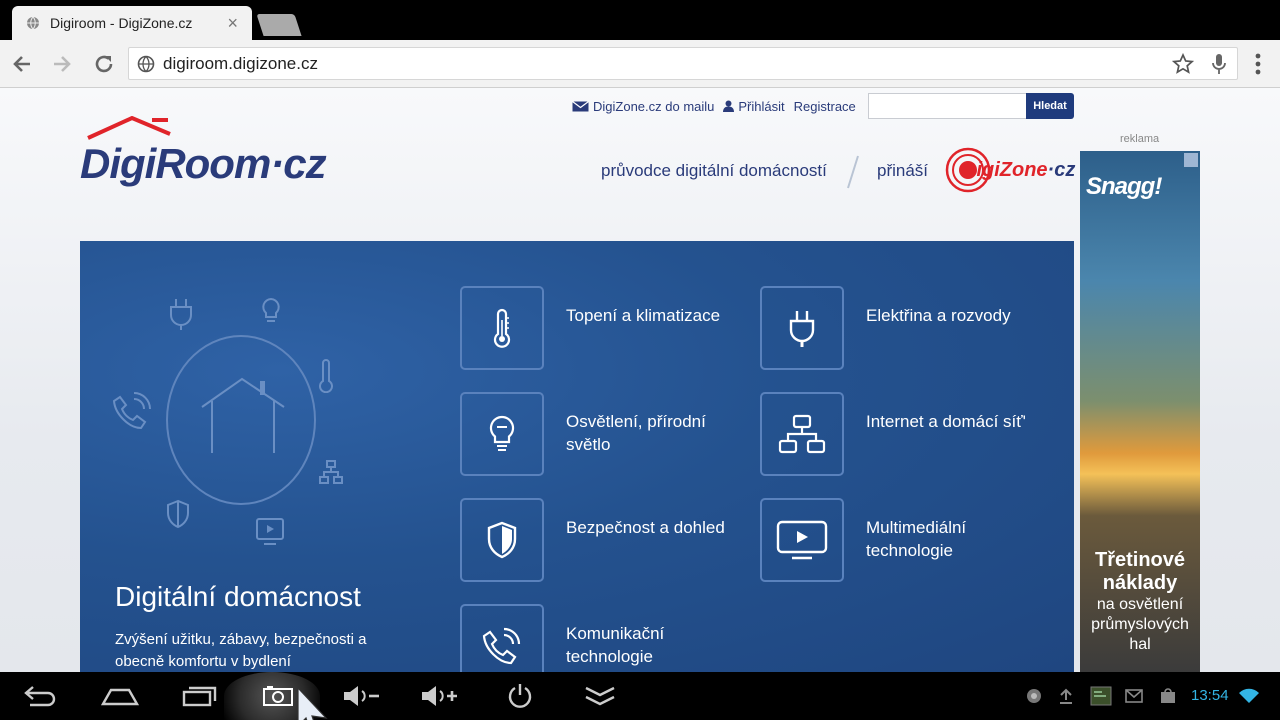 This screenshot has height=720, width=1280. I want to click on browser-menu-button, so click(1258, 64).